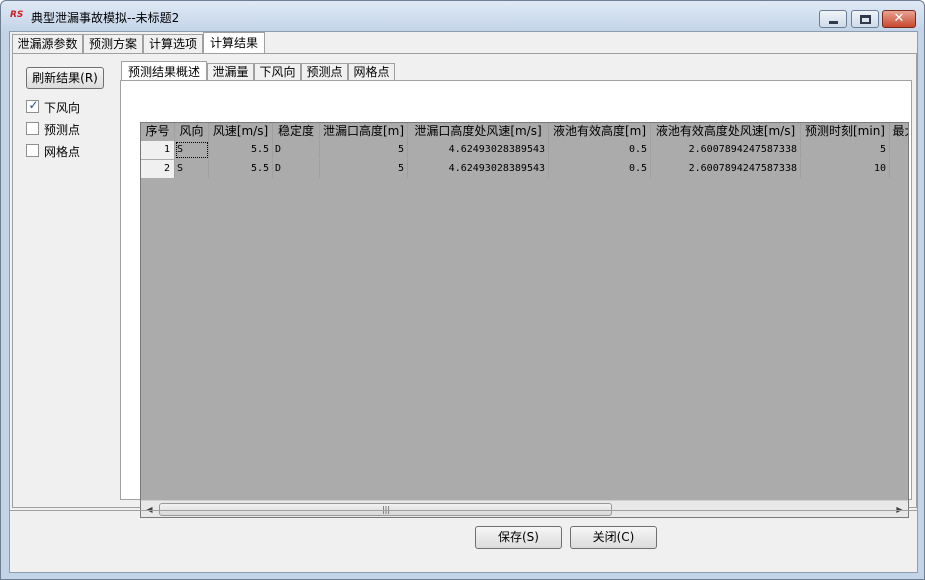 The image size is (925, 580). What do you see at coordinates (899, 132) in the screenshot?
I see `column-header: 最大` at bounding box center [899, 132].